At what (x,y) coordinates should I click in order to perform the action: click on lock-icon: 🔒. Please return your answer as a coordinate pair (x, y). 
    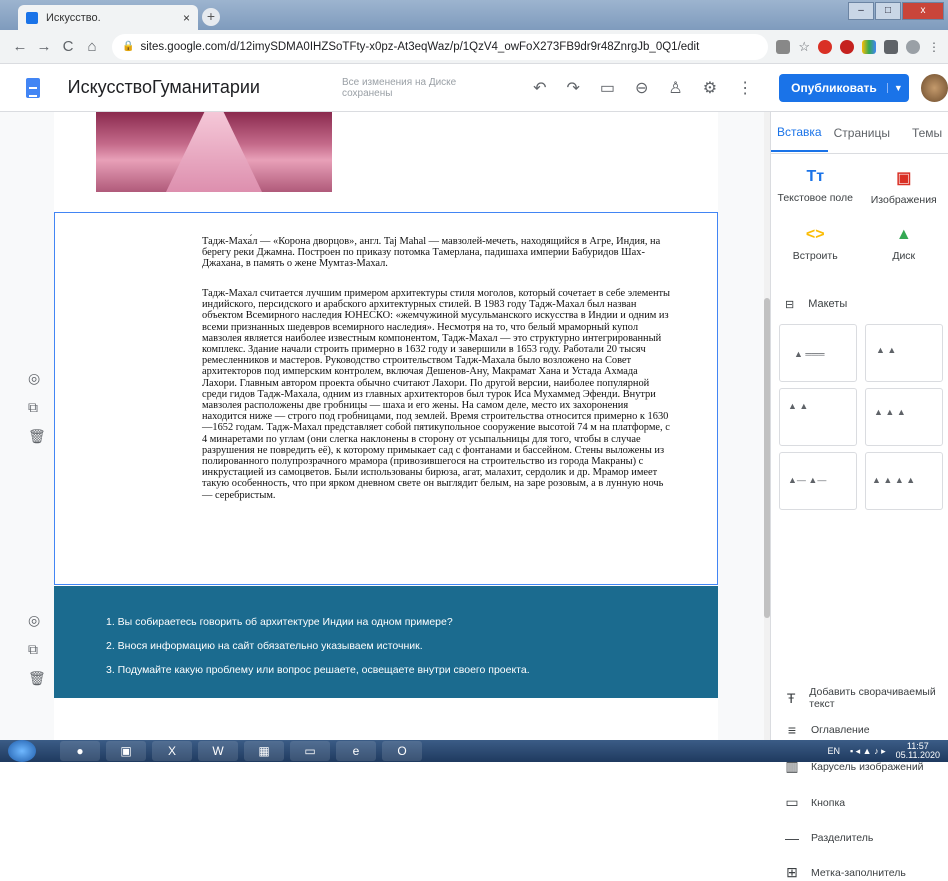
    Looking at the image, I should click on (128, 46).